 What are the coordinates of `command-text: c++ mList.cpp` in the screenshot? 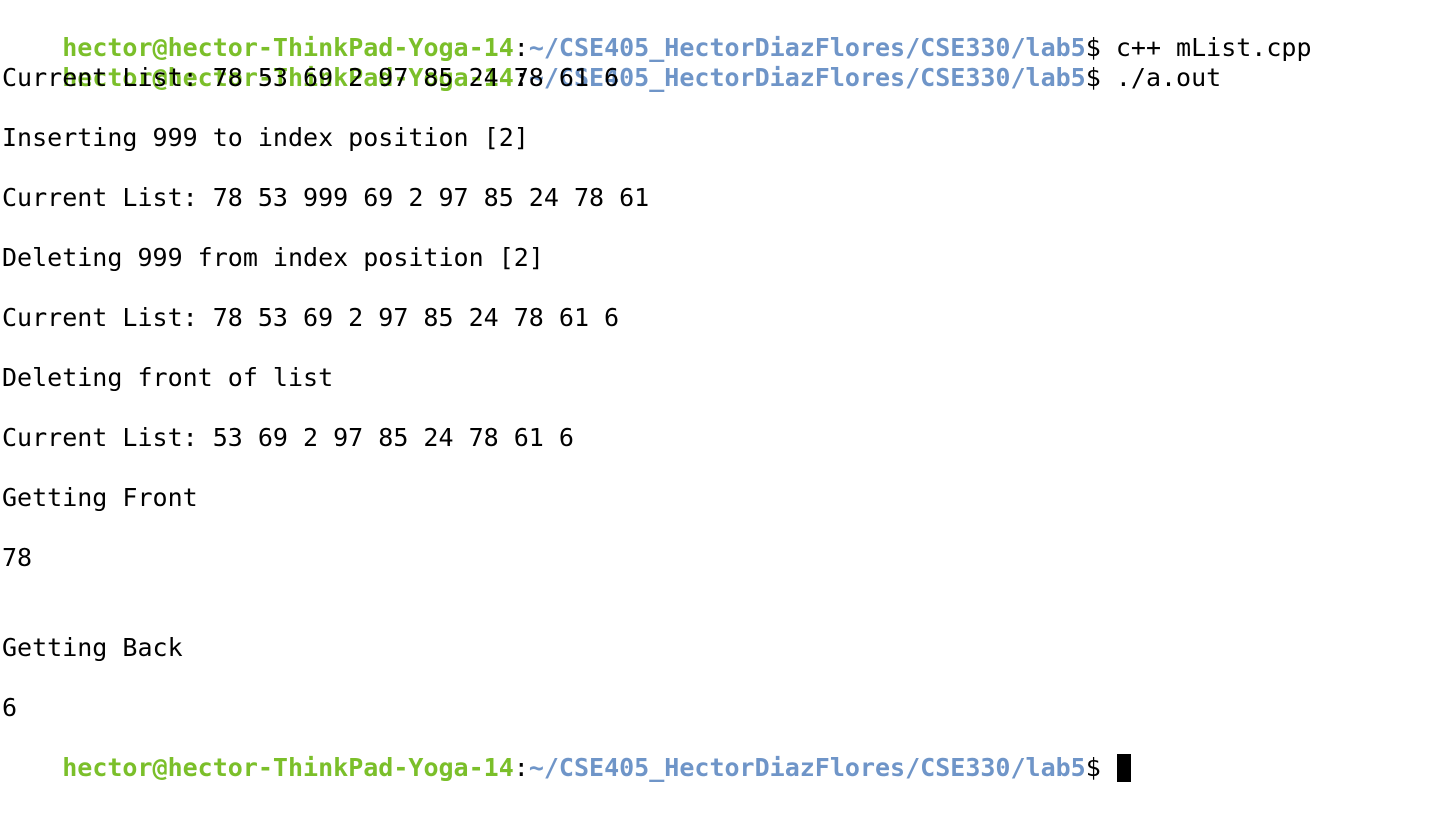 It's located at (1206, 47).